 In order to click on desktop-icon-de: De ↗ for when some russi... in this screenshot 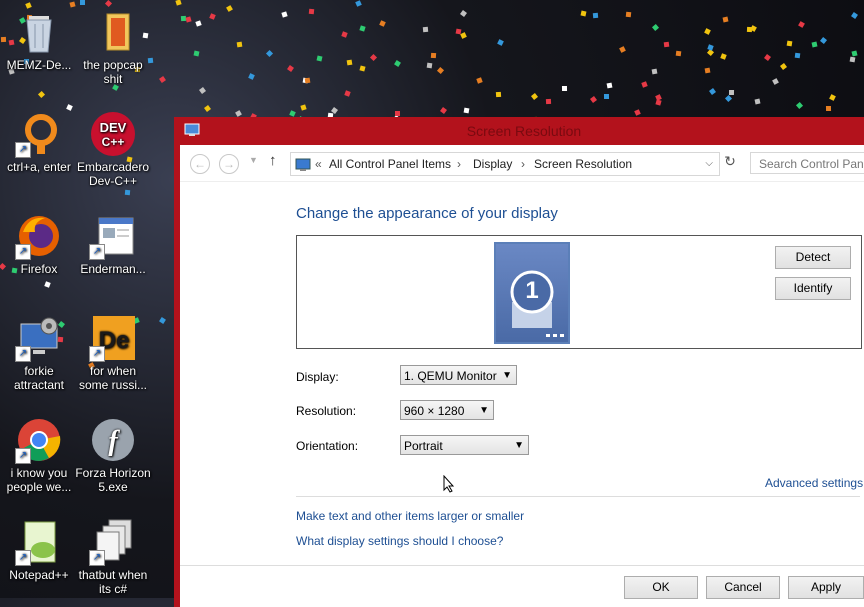, I will do `click(113, 353)`.